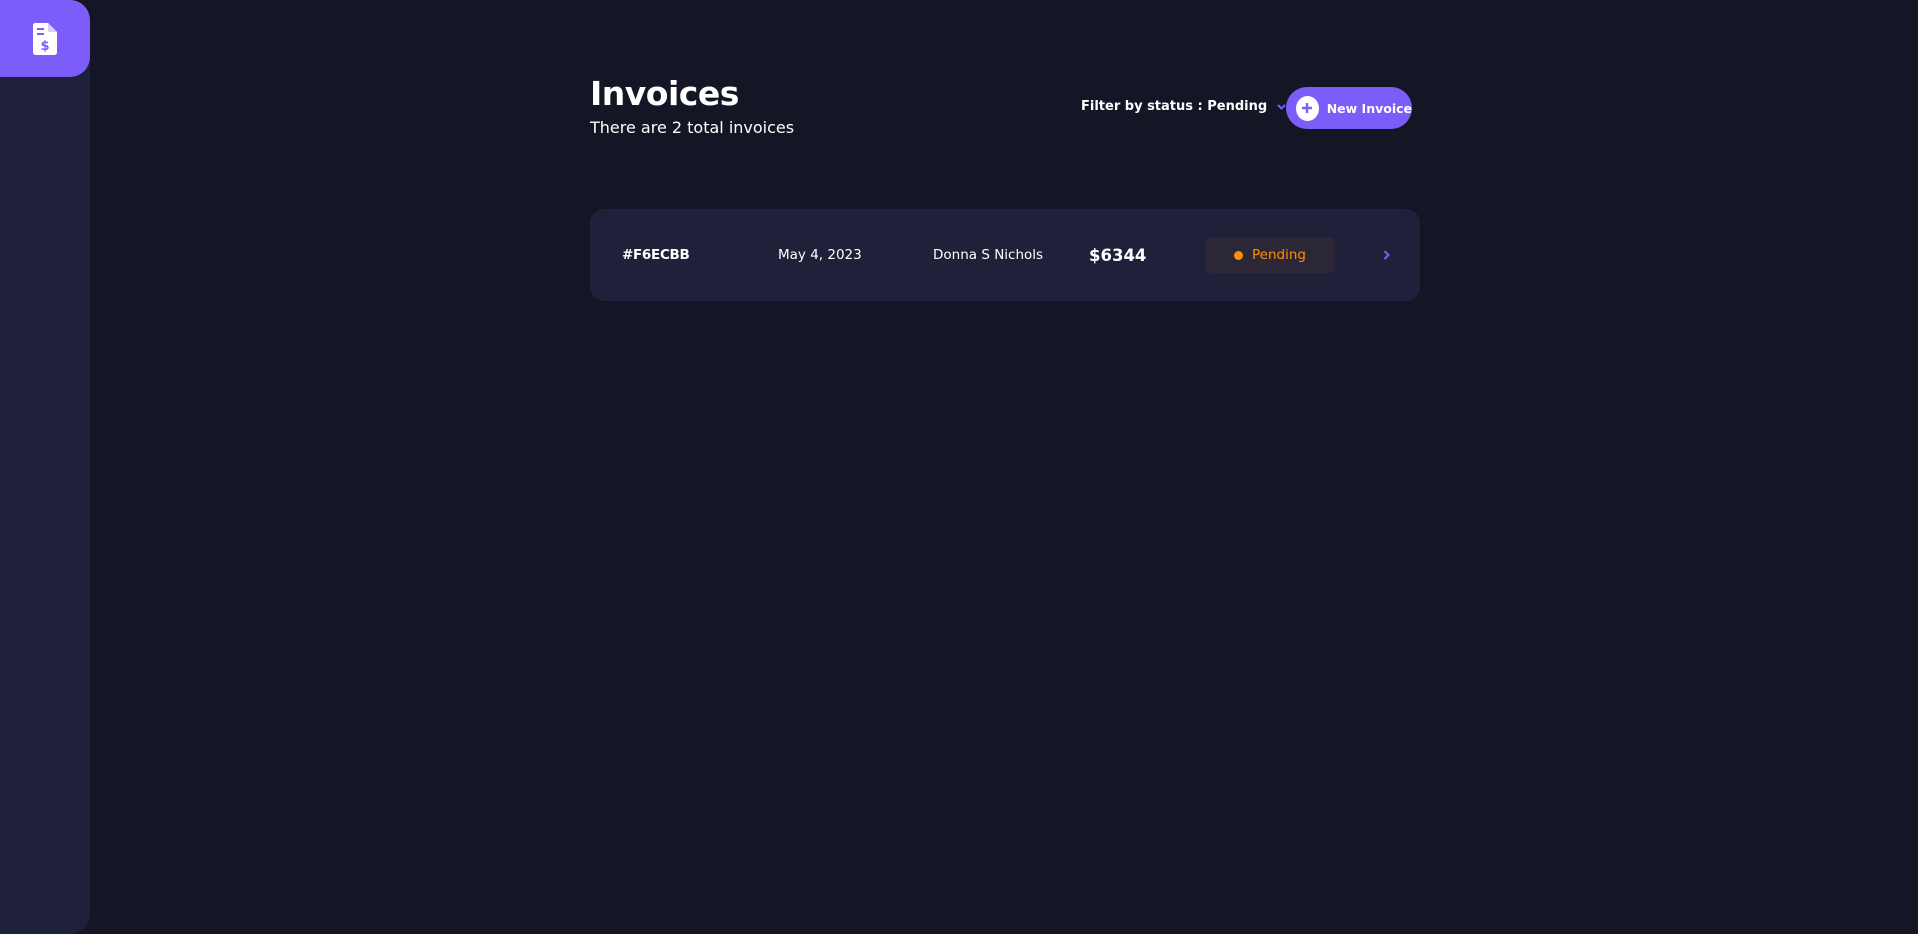 The height and width of the screenshot is (934, 1918). Describe the element at coordinates (988, 255) in the screenshot. I see `invoice-client-name: Donna S Nichols` at that location.